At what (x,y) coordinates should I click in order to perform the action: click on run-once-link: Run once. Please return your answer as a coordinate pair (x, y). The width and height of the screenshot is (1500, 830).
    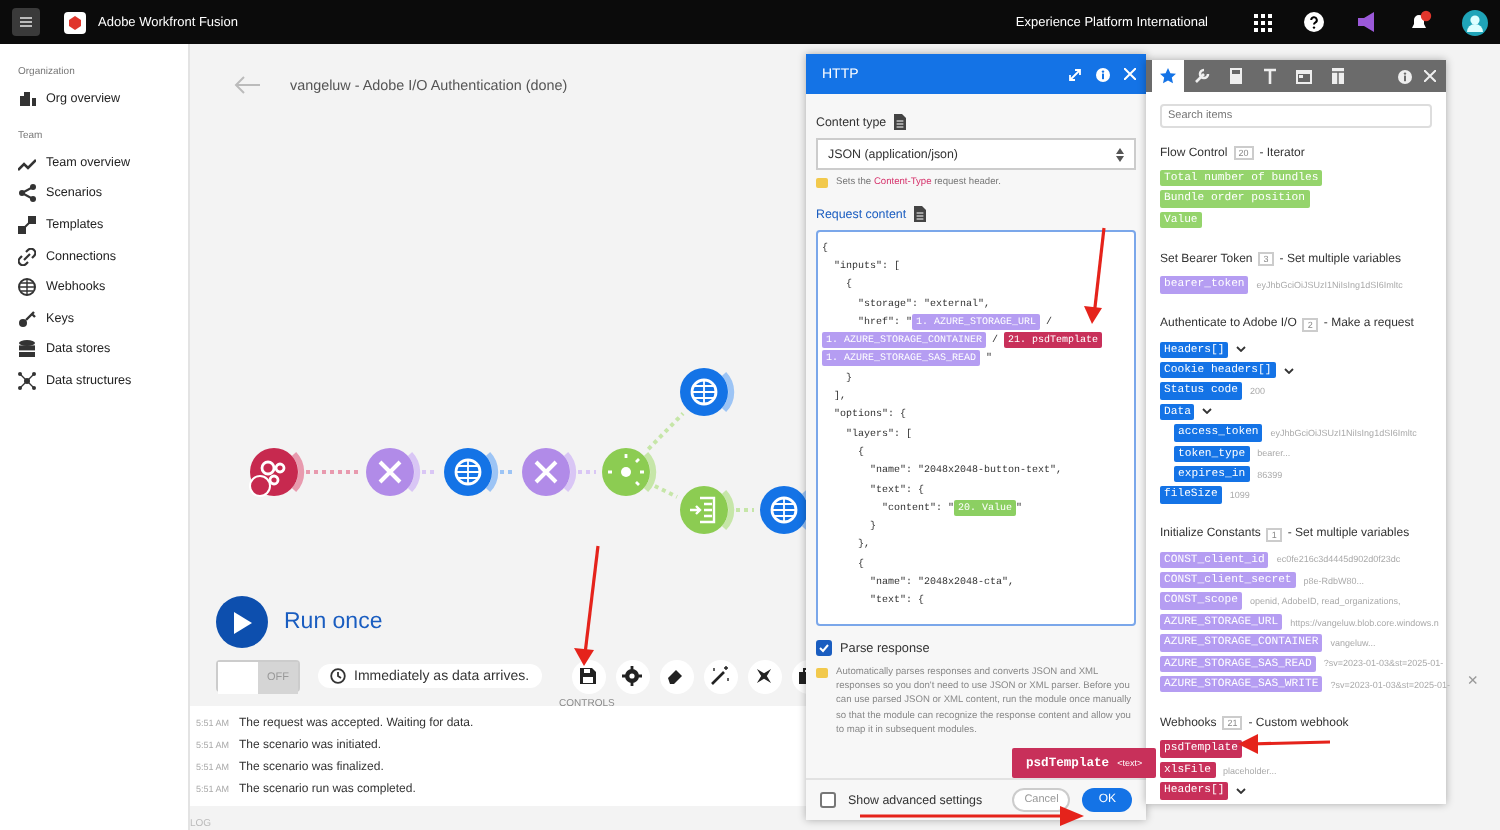
    Looking at the image, I should click on (333, 622).